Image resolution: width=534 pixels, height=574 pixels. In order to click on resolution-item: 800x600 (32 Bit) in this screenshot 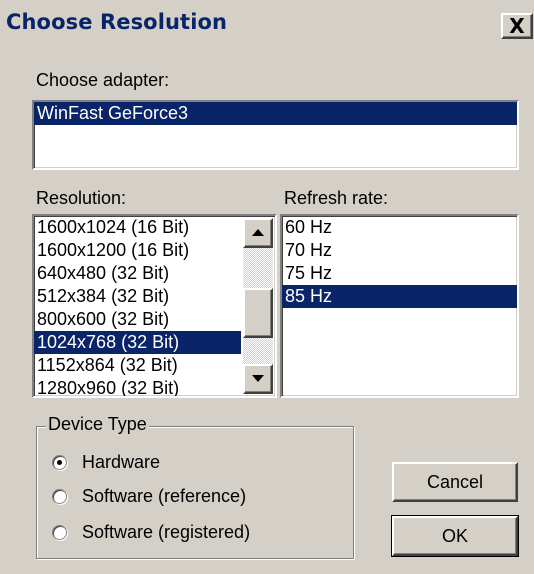, I will do `click(154, 319)`.